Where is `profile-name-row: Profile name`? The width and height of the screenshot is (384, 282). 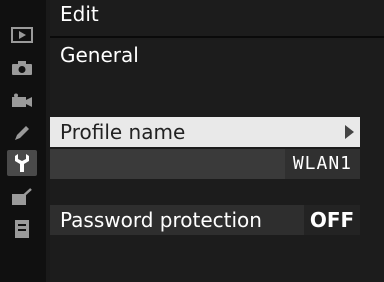 profile-name-row: Profile name is located at coordinates (205, 132).